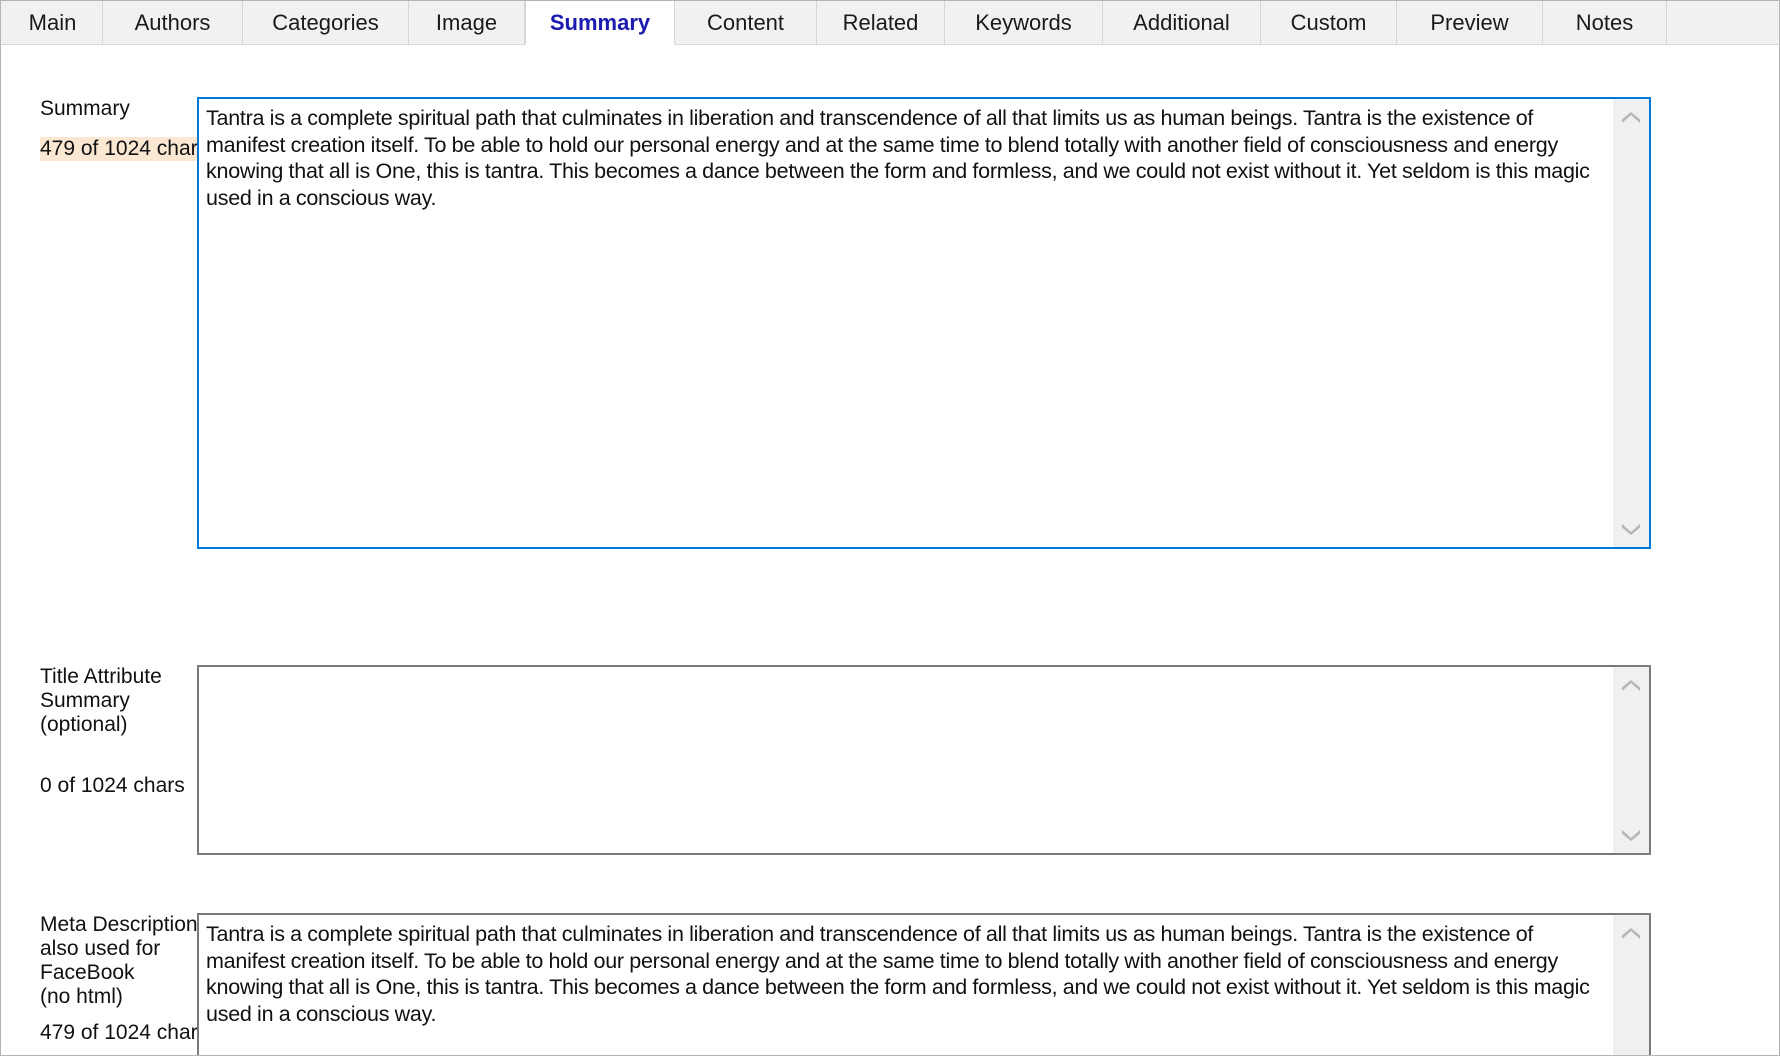  What do you see at coordinates (906, 760) in the screenshot?
I see `title-attribute-summary-textarea-value` at bounding box center [906, 760].